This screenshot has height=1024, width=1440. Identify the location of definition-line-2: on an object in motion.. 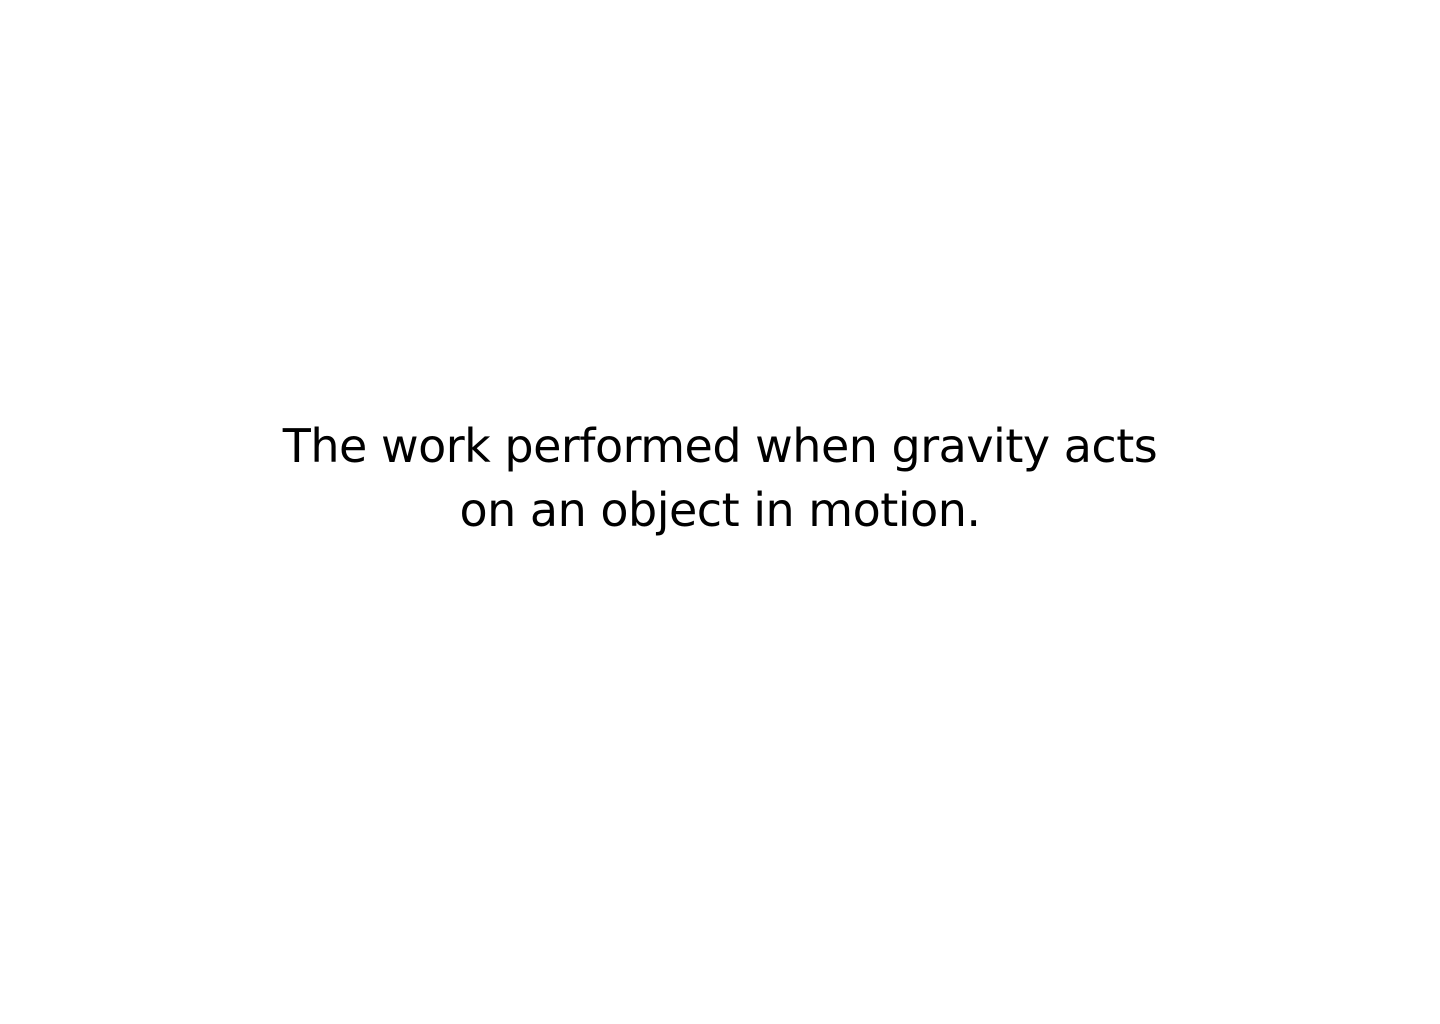
(720, 510).